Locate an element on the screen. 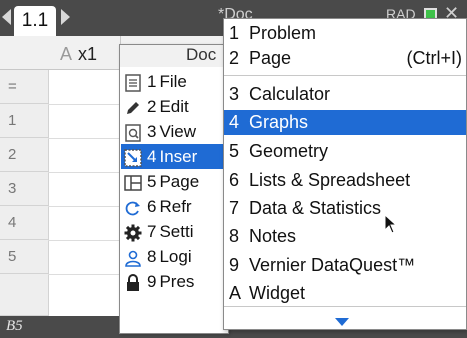 The height and width of the screenshot is (338, 467). view-icon is located at coordinates (133, 132).